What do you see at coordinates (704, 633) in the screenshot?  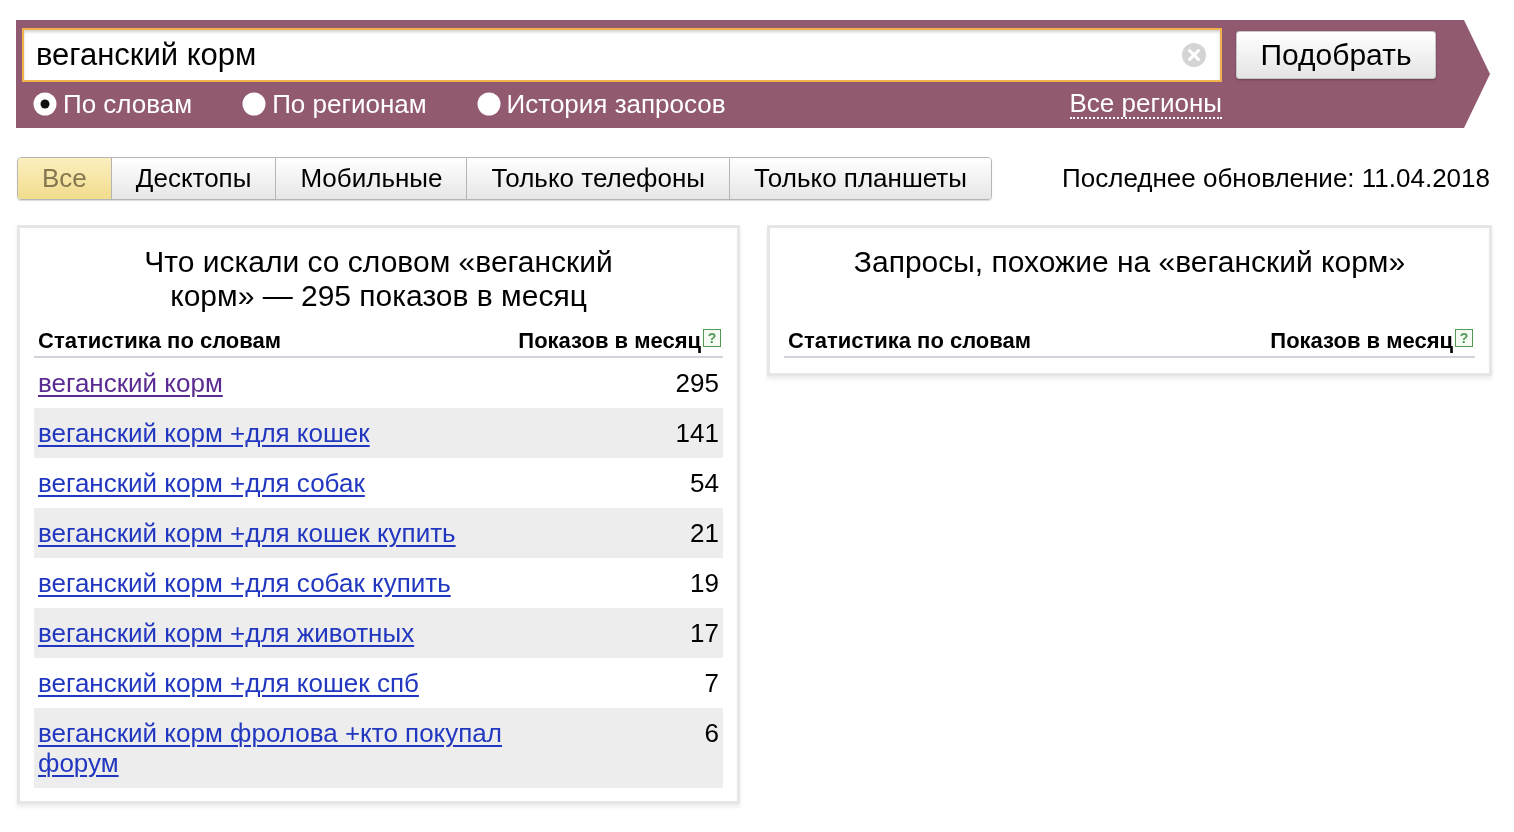 I see `impressions-count: 17` at bounding box center [704, 633].